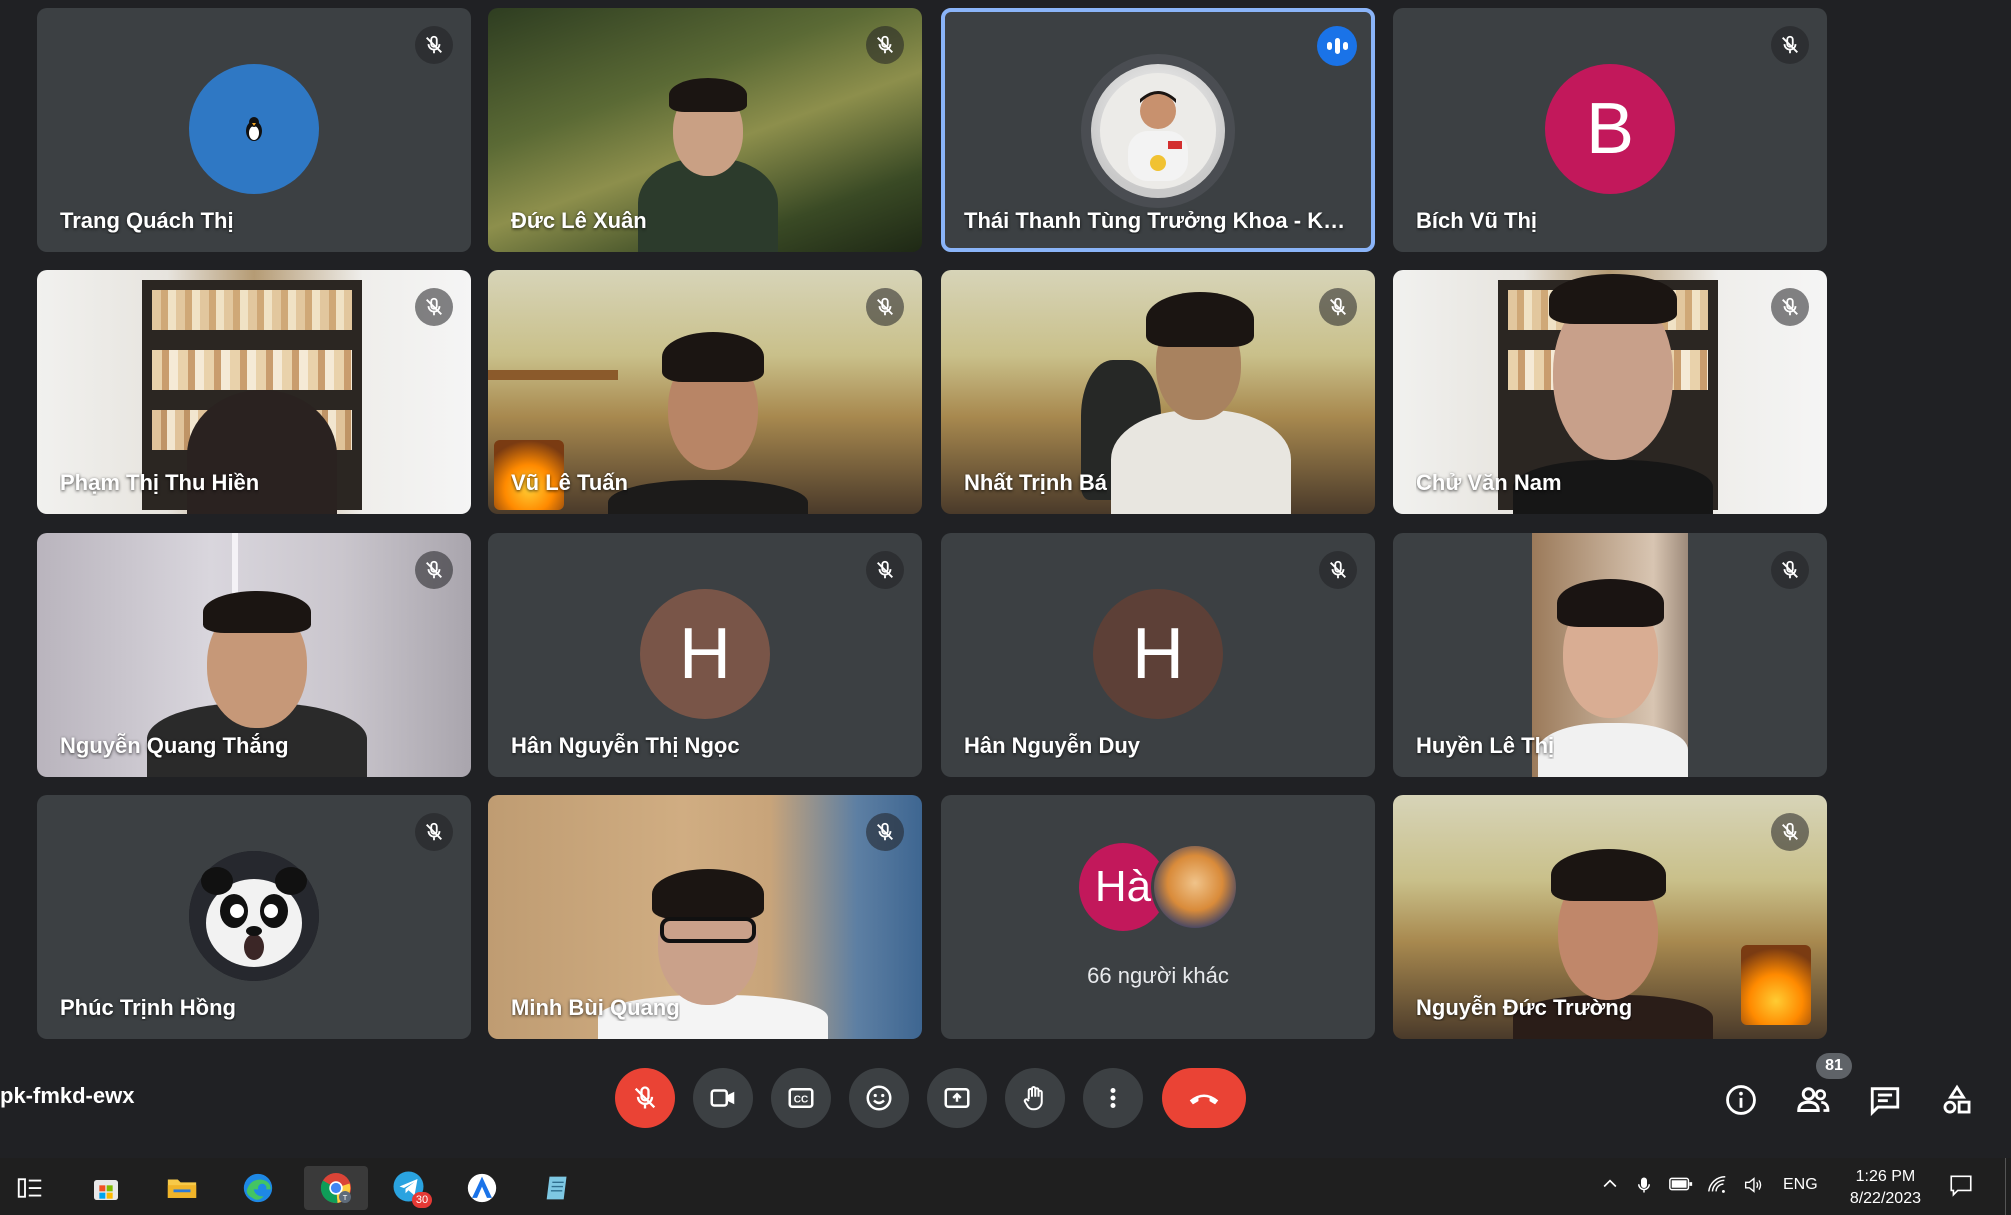  What do you see at coordinates (1610, 655) in the screenshot?
I see `participant-tile: Huyền Lê Thị` at bounding box center [1610, 655].